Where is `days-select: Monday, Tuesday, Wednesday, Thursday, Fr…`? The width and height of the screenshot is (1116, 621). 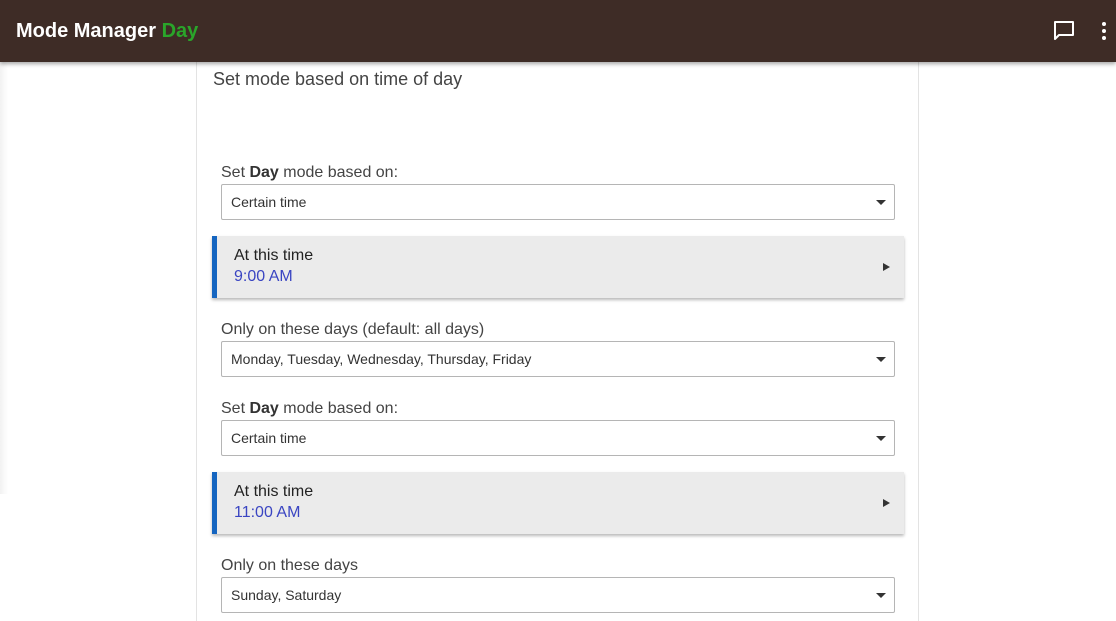 days-select: Monday, Tuesday, Wednesday, Thursday, Fr… is located at coordinates (558, 359).